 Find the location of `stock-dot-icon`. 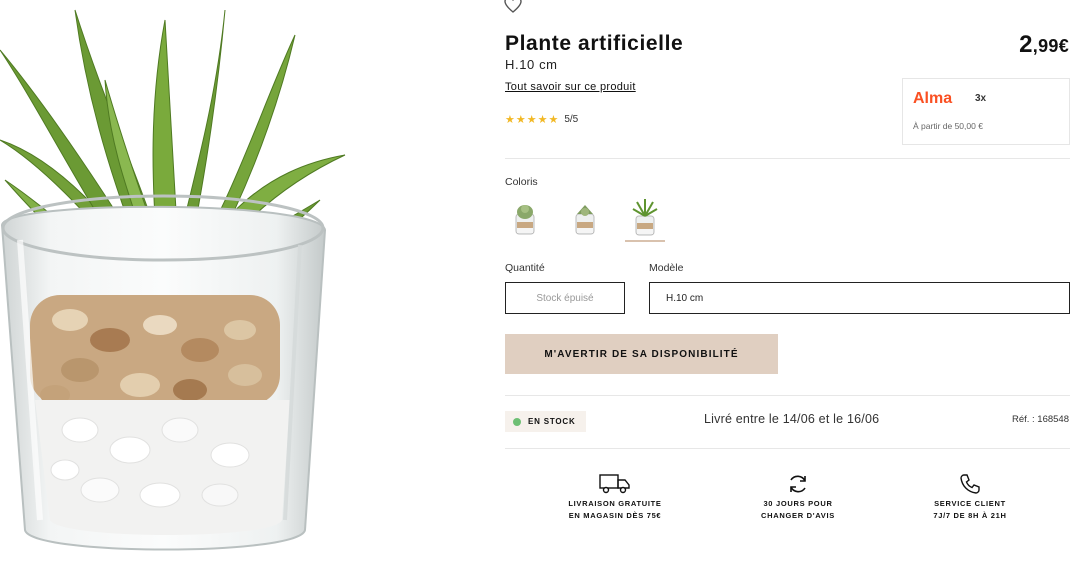

stock-dot-icon is located at coordinates (517, 421).